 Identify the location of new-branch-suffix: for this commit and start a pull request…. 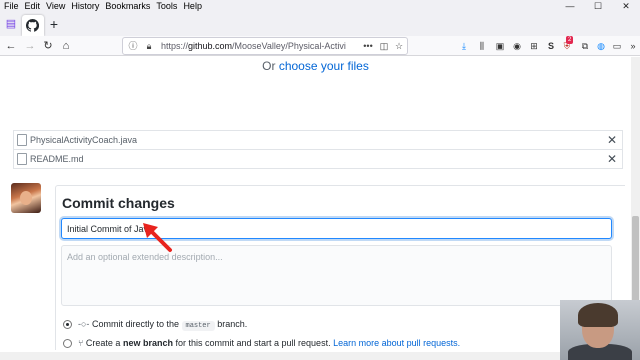
(253, 343).